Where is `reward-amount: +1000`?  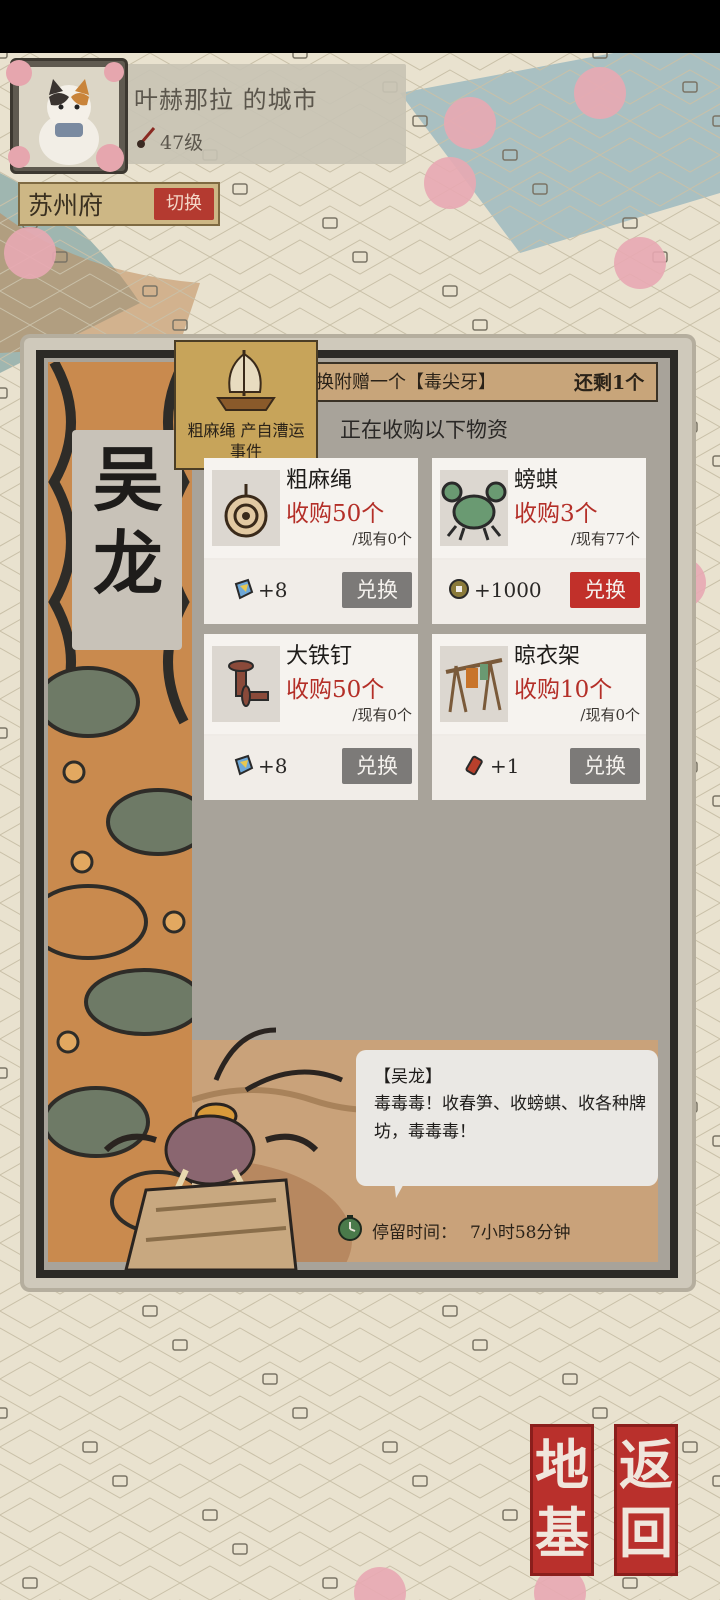 reward-amount: +1000 is located at coordinates (508, 590).